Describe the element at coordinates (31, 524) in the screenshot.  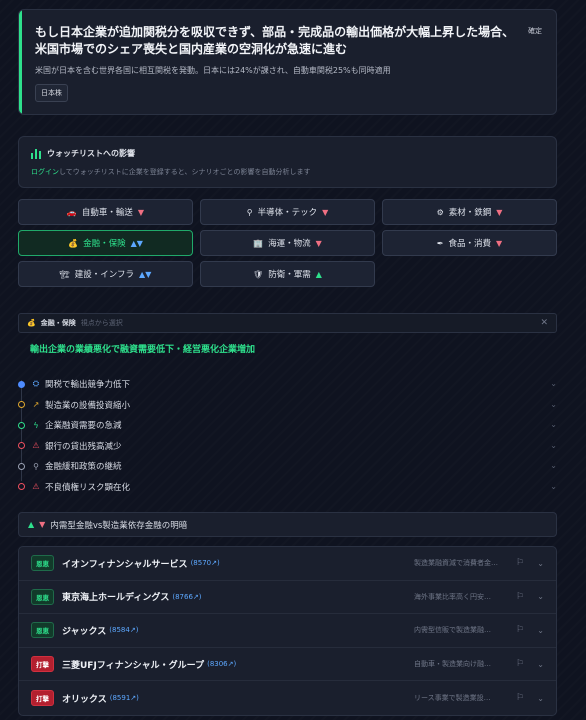
I see `up-arrow-icon: ▲` at that location.